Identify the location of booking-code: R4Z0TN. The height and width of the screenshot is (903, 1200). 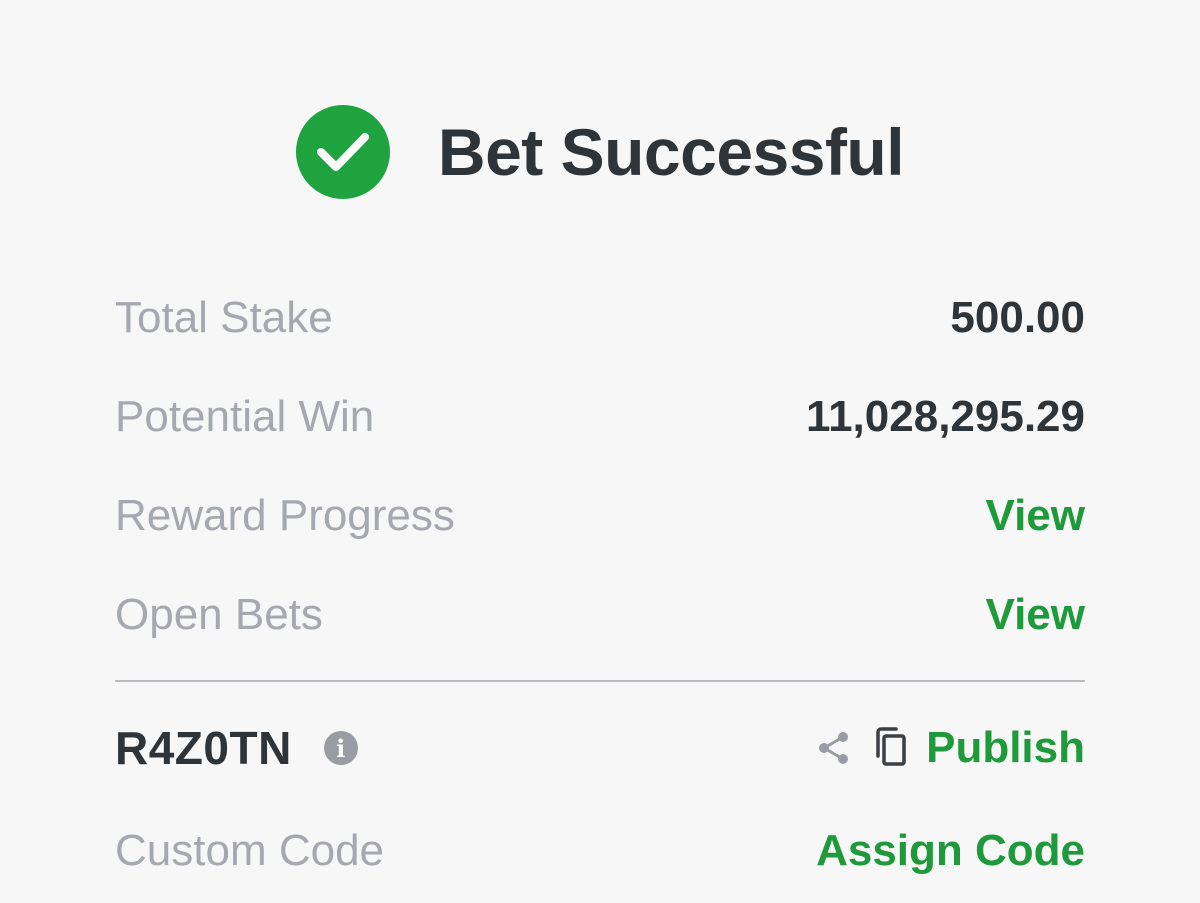
(203, 748).